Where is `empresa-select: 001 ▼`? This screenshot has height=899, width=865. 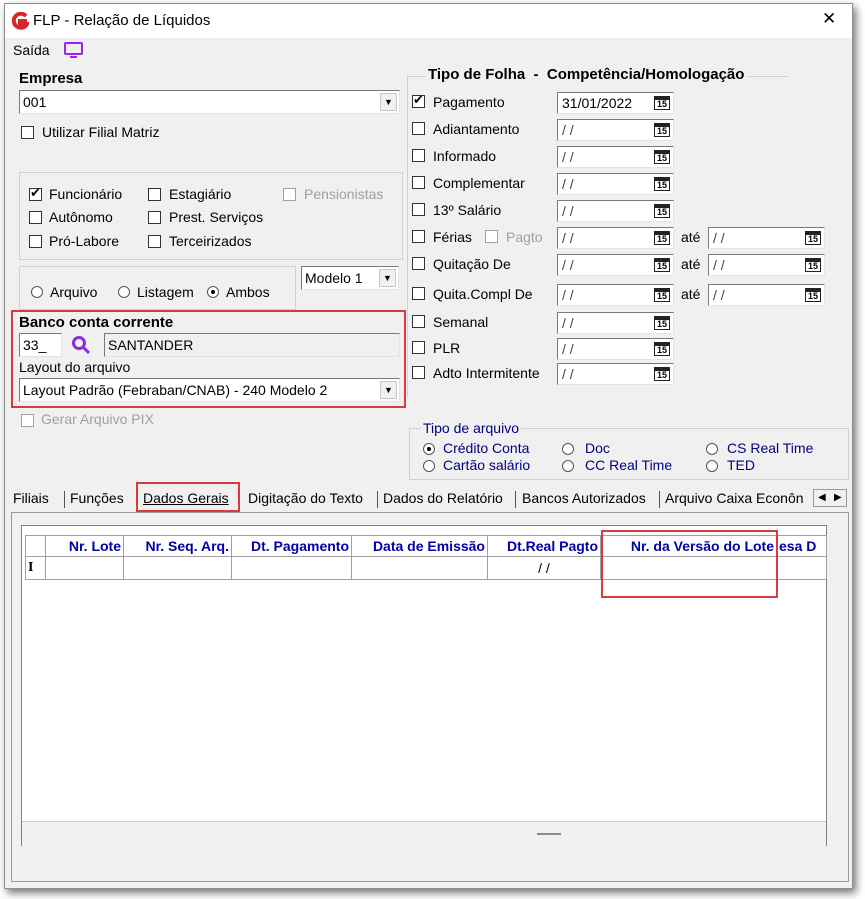 empresa-select: 001 ▼ is located at coordinates (209, 102).